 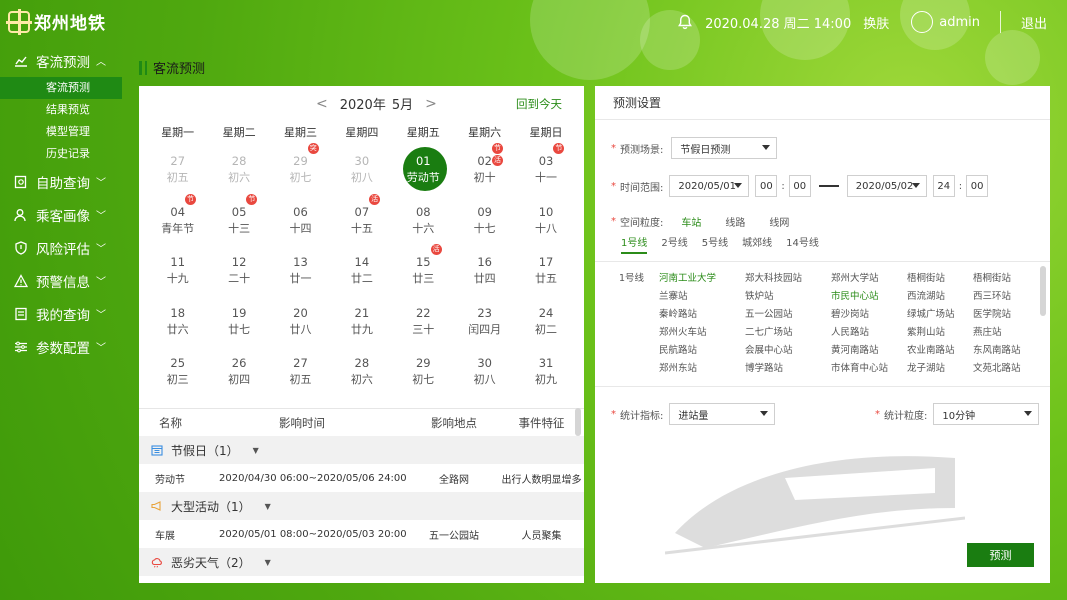 I want to click on calendar-day: 07 十五 活, so click(x=361, y=219).